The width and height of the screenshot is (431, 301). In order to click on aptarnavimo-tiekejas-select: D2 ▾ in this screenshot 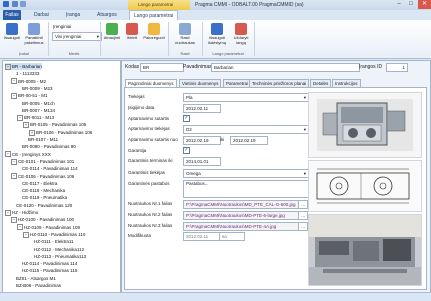, I will do `click(246, 129)`.